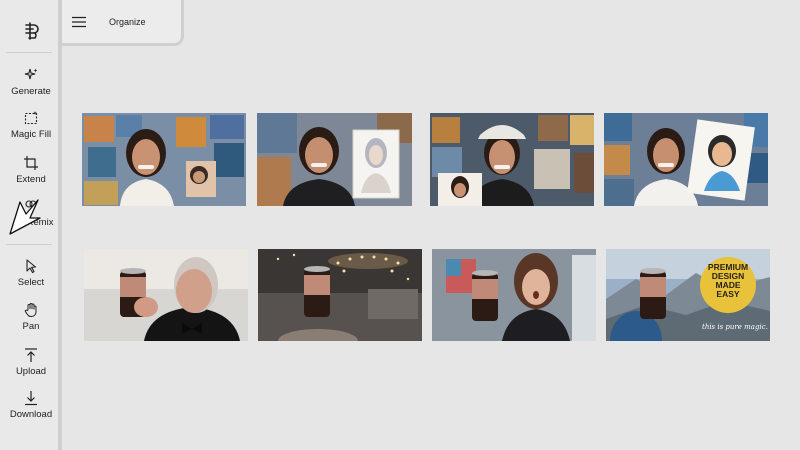 The height and width of the screenshot is (450, 800). I want to click on tool-download: Download, so click(31, 405).